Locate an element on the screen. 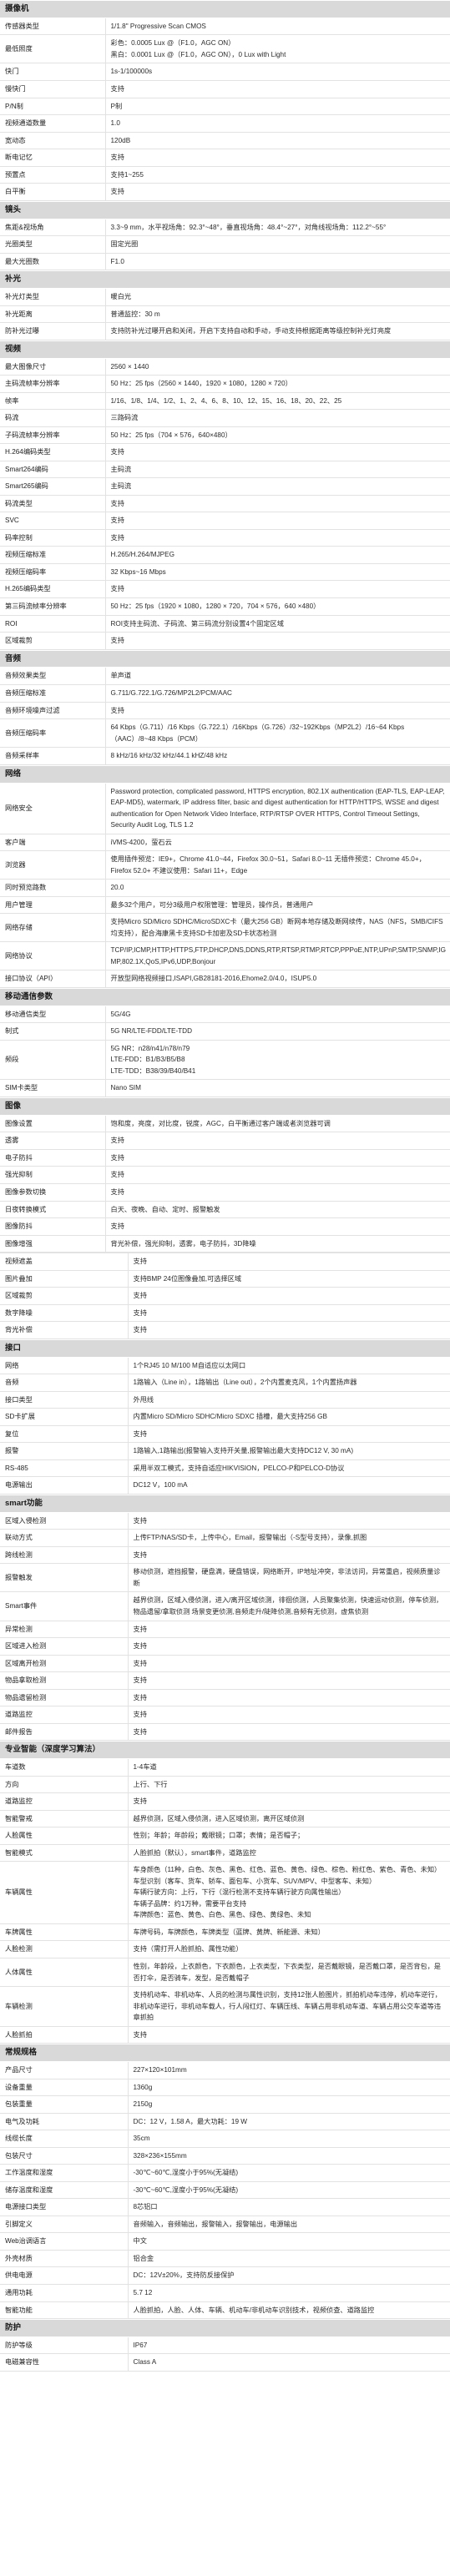 This screenshot has width=450, height=2576. spec-value-line: 车牌颜色：蓝色、黄色、白色、黑色、绿色、黄绿色、未知 is located at coordinates (222, 1915).